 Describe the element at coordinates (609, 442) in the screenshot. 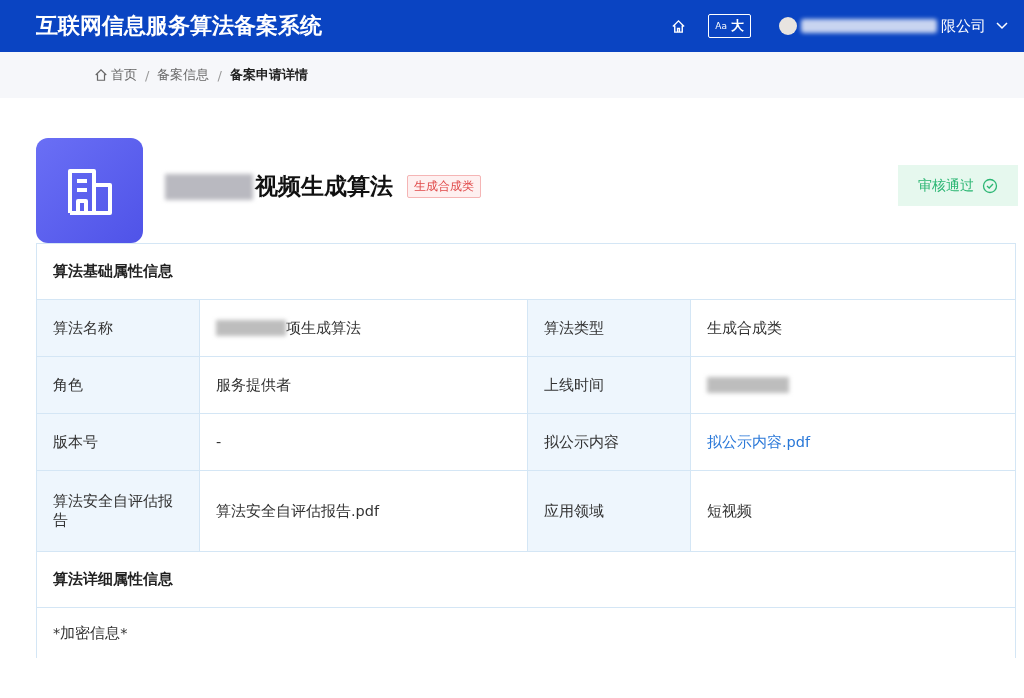

I see `field-label: 拟公示内容` at that location.